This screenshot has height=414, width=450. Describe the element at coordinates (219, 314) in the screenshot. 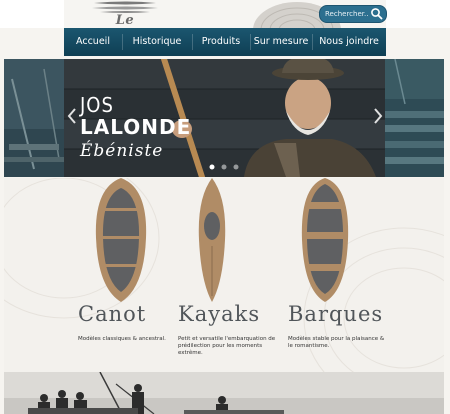

I see `product-title: Kayaks` at that location.